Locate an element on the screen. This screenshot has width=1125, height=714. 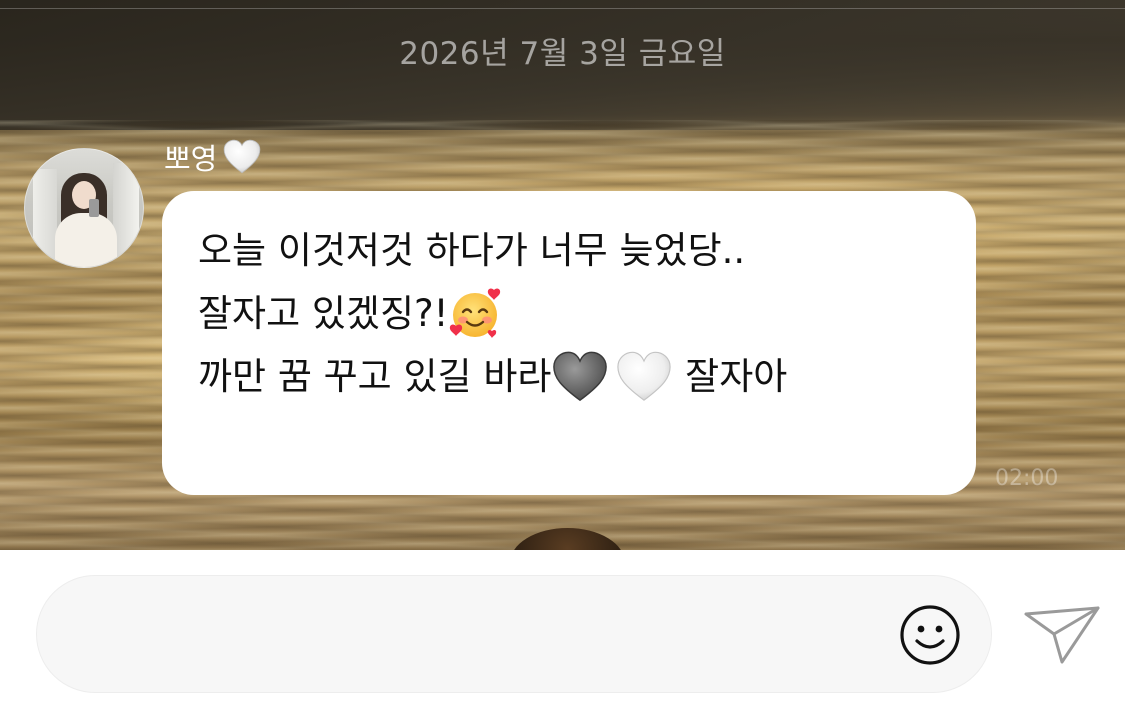
sender-avatar is located at coordinates (84, 208).